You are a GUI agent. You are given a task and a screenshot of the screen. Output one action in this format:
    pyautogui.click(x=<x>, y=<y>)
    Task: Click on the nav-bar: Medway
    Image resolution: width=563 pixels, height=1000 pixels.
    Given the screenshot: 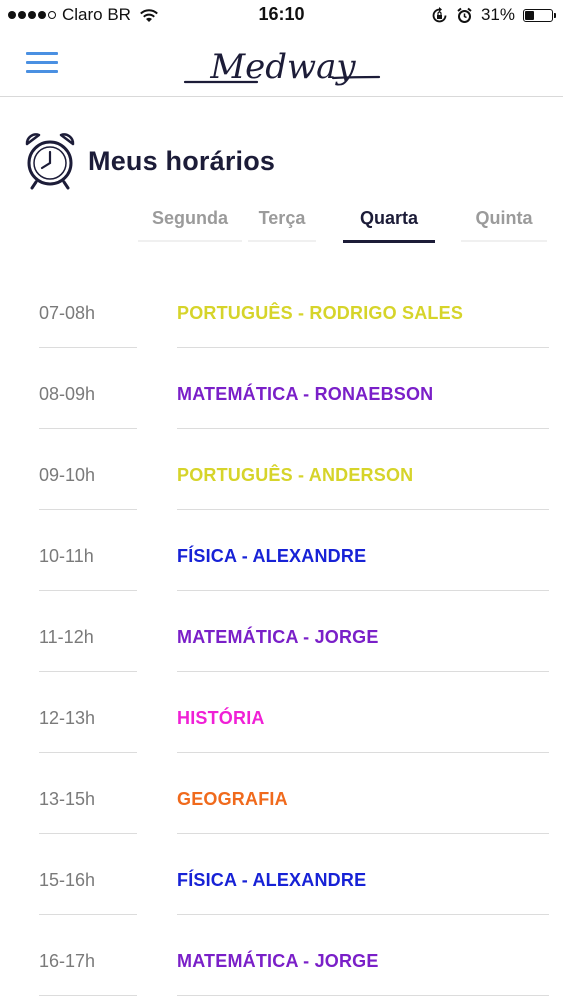 What is the action you would take?
    pyautogui.click(x=281, y=64)
    